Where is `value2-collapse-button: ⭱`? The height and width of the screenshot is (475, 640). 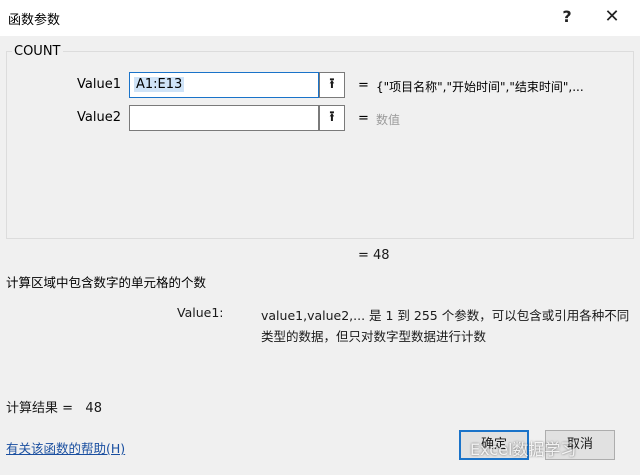
value2-collapse-button: ⭱ is located at coordinates (332, 118).